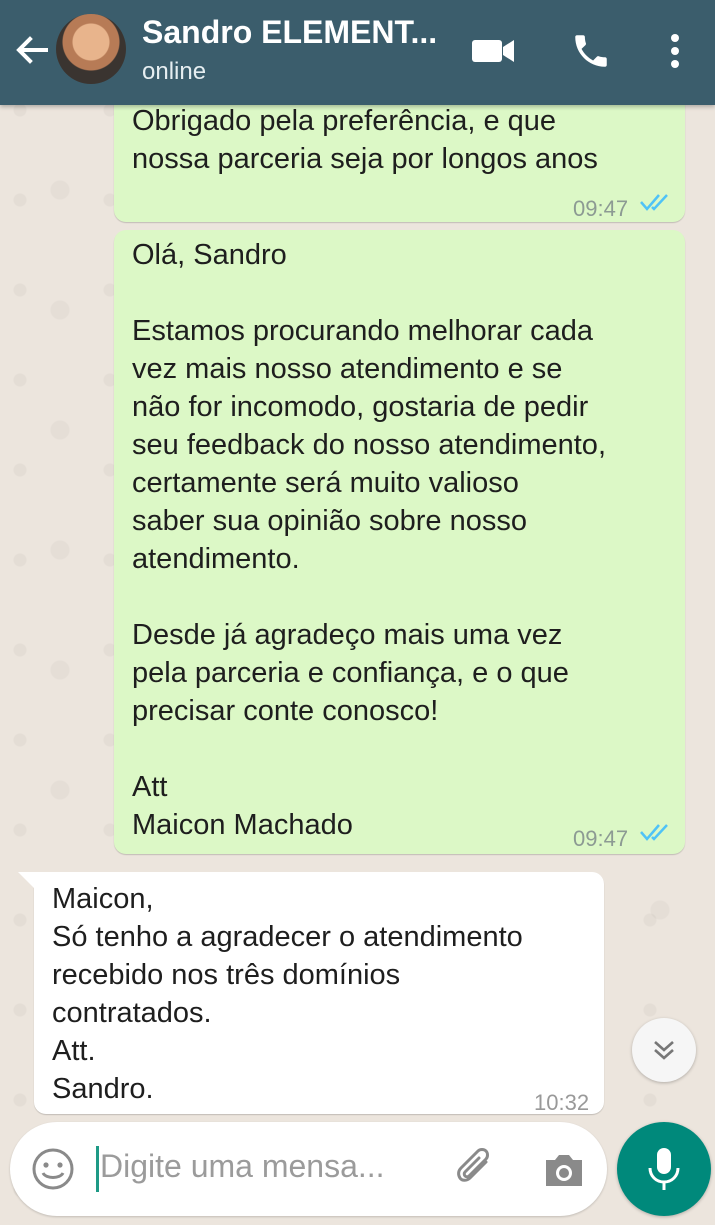  I want to click on message-line: Só tenho a agradecer o atendimento, so click(287, 937).